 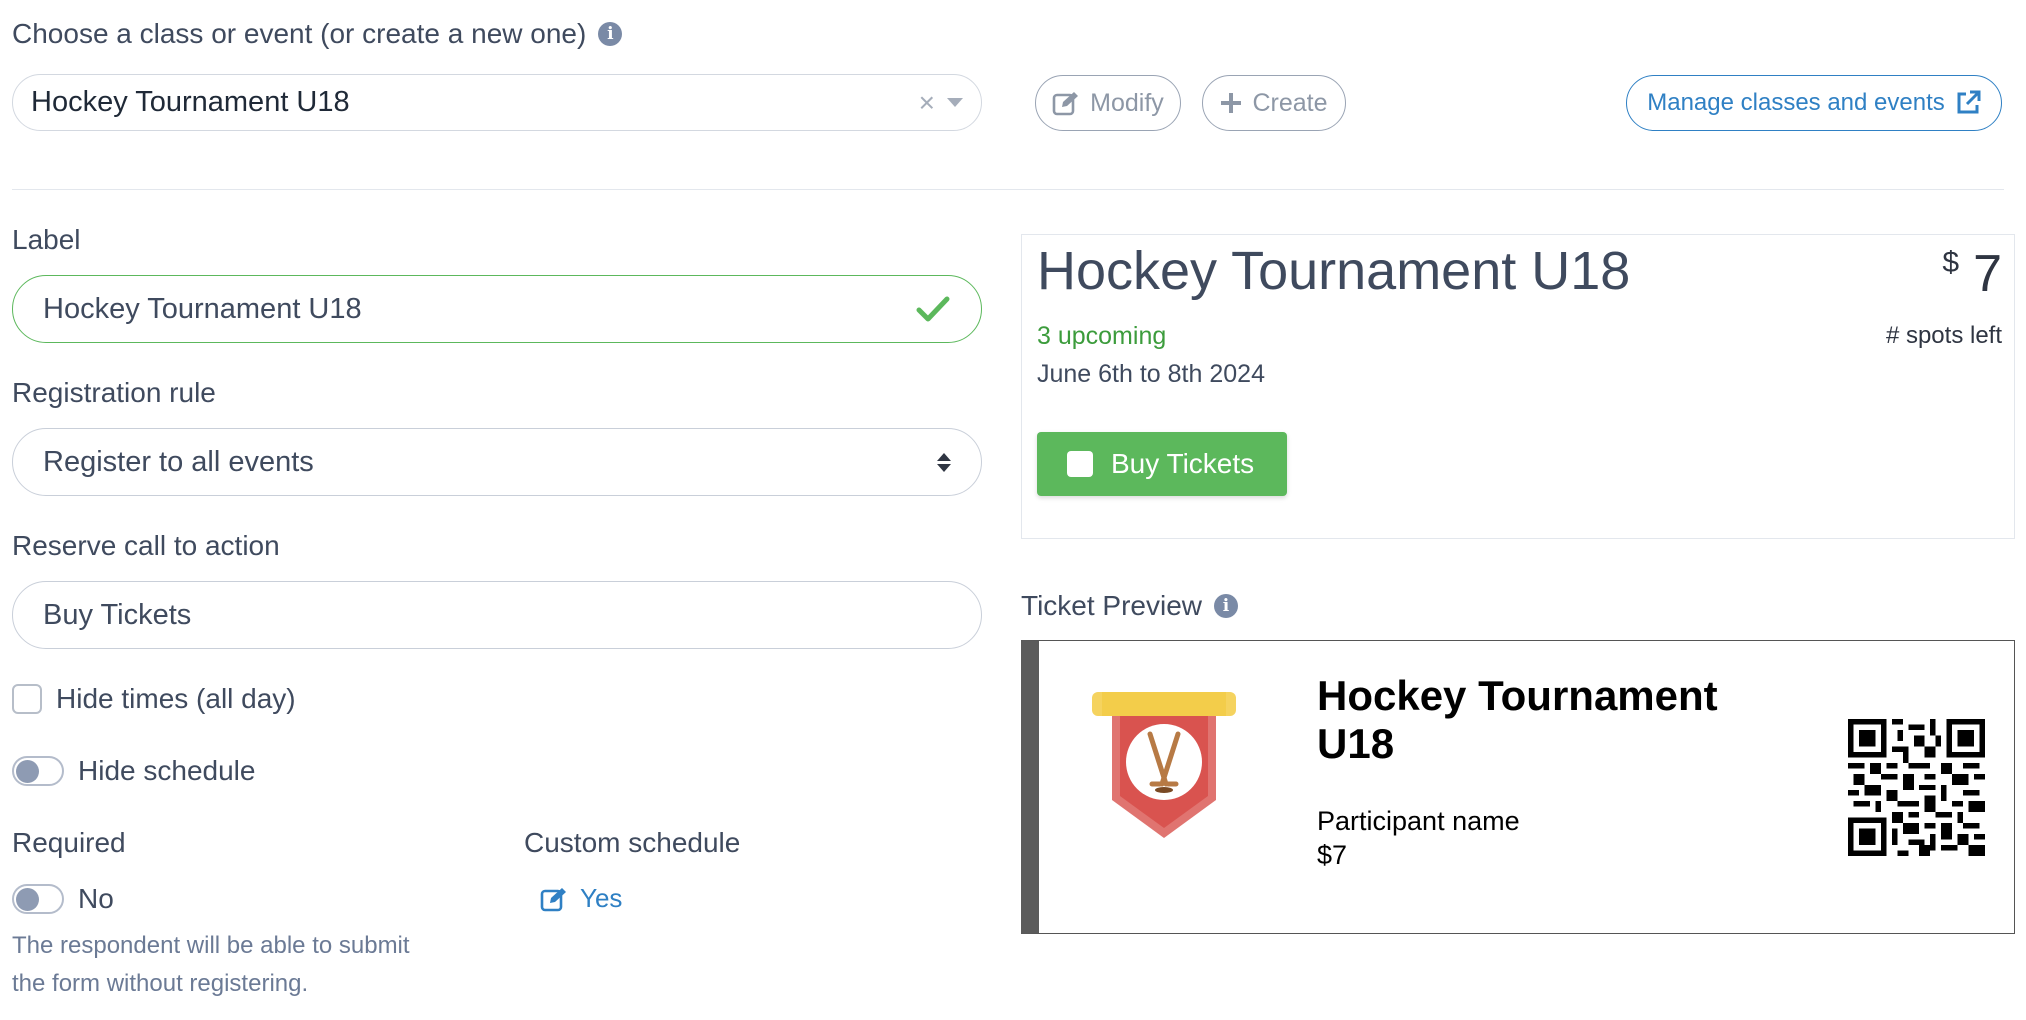 I want to click on checkbox-icon, so click(x=1080, y=464).